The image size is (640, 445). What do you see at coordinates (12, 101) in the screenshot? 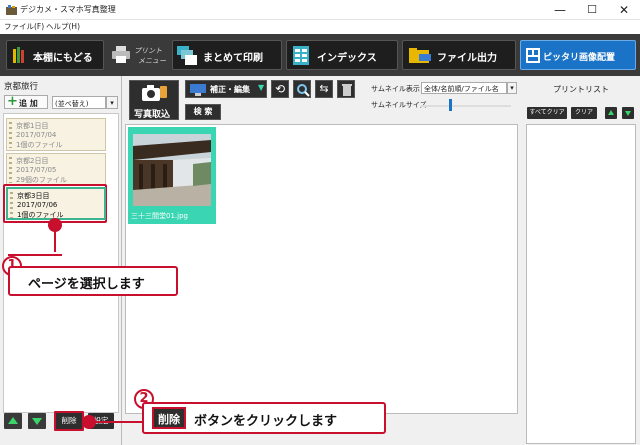
I see `plus-icon: +` at bounding box center [12, 101].